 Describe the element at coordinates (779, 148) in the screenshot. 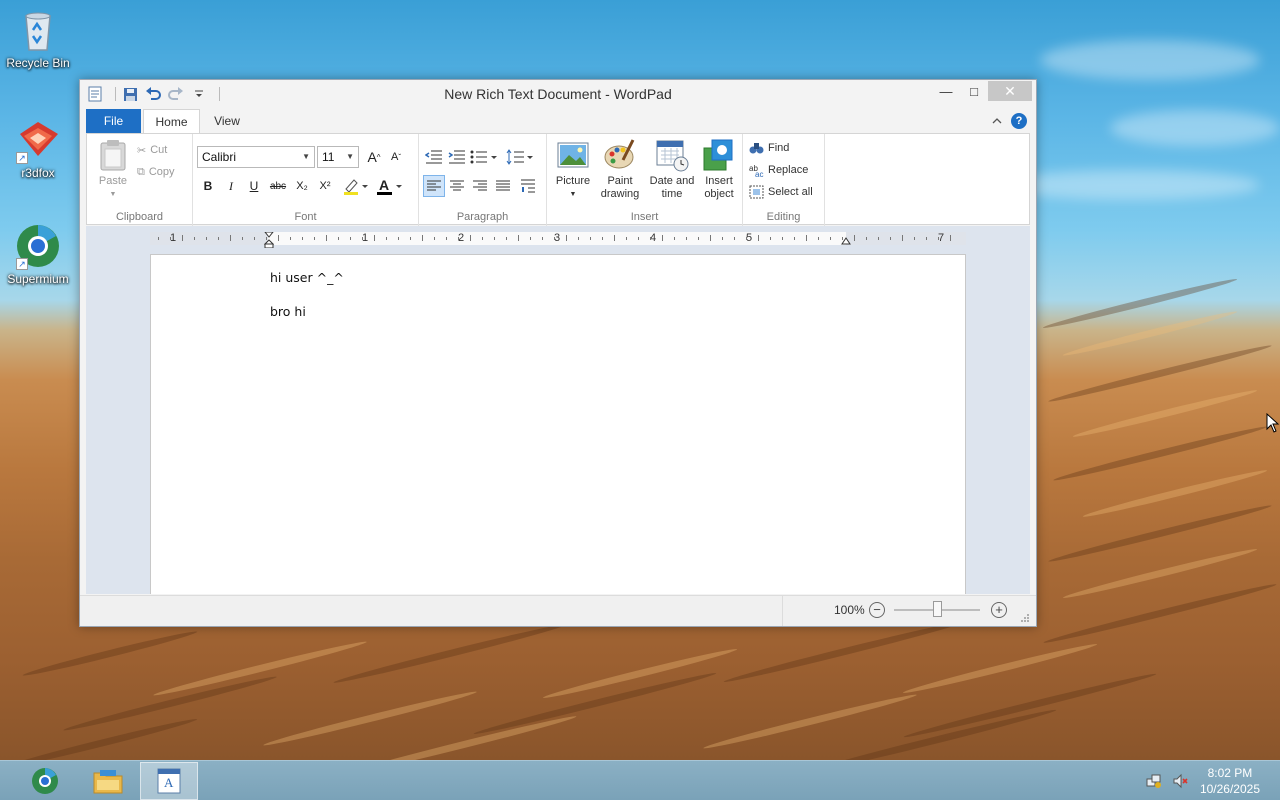

I see `find-label: Find` at that location.